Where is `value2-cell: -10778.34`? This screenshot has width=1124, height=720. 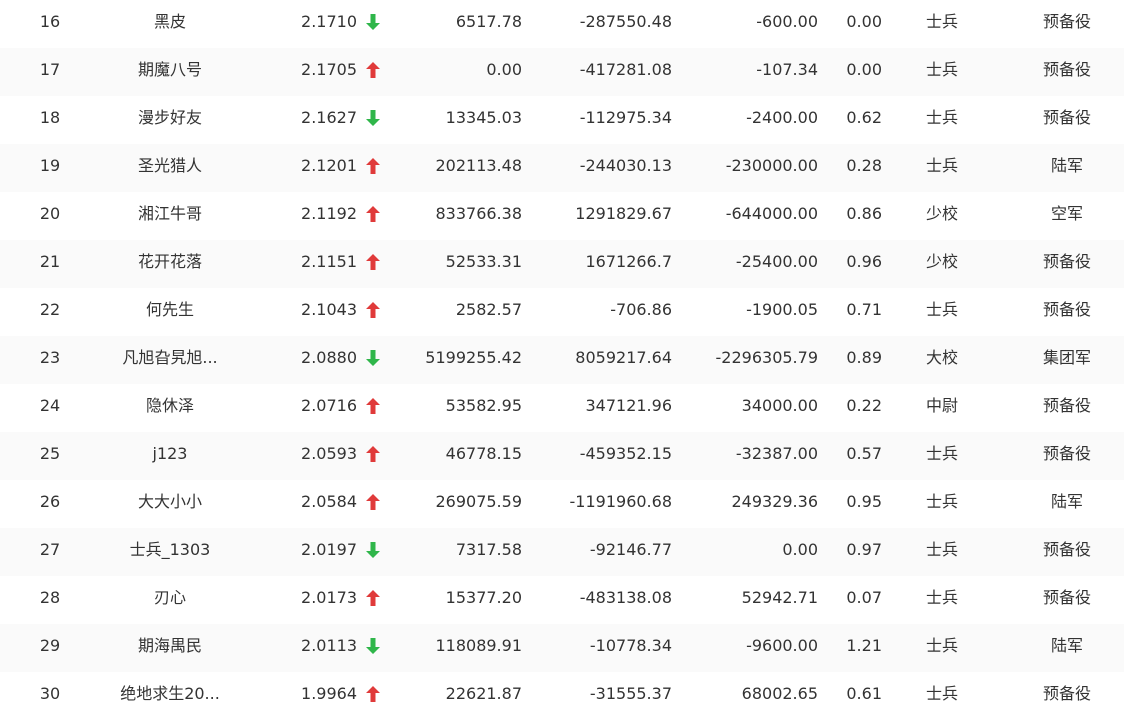 value2-cell: -10778.34 is located at coordinates (630, 645).